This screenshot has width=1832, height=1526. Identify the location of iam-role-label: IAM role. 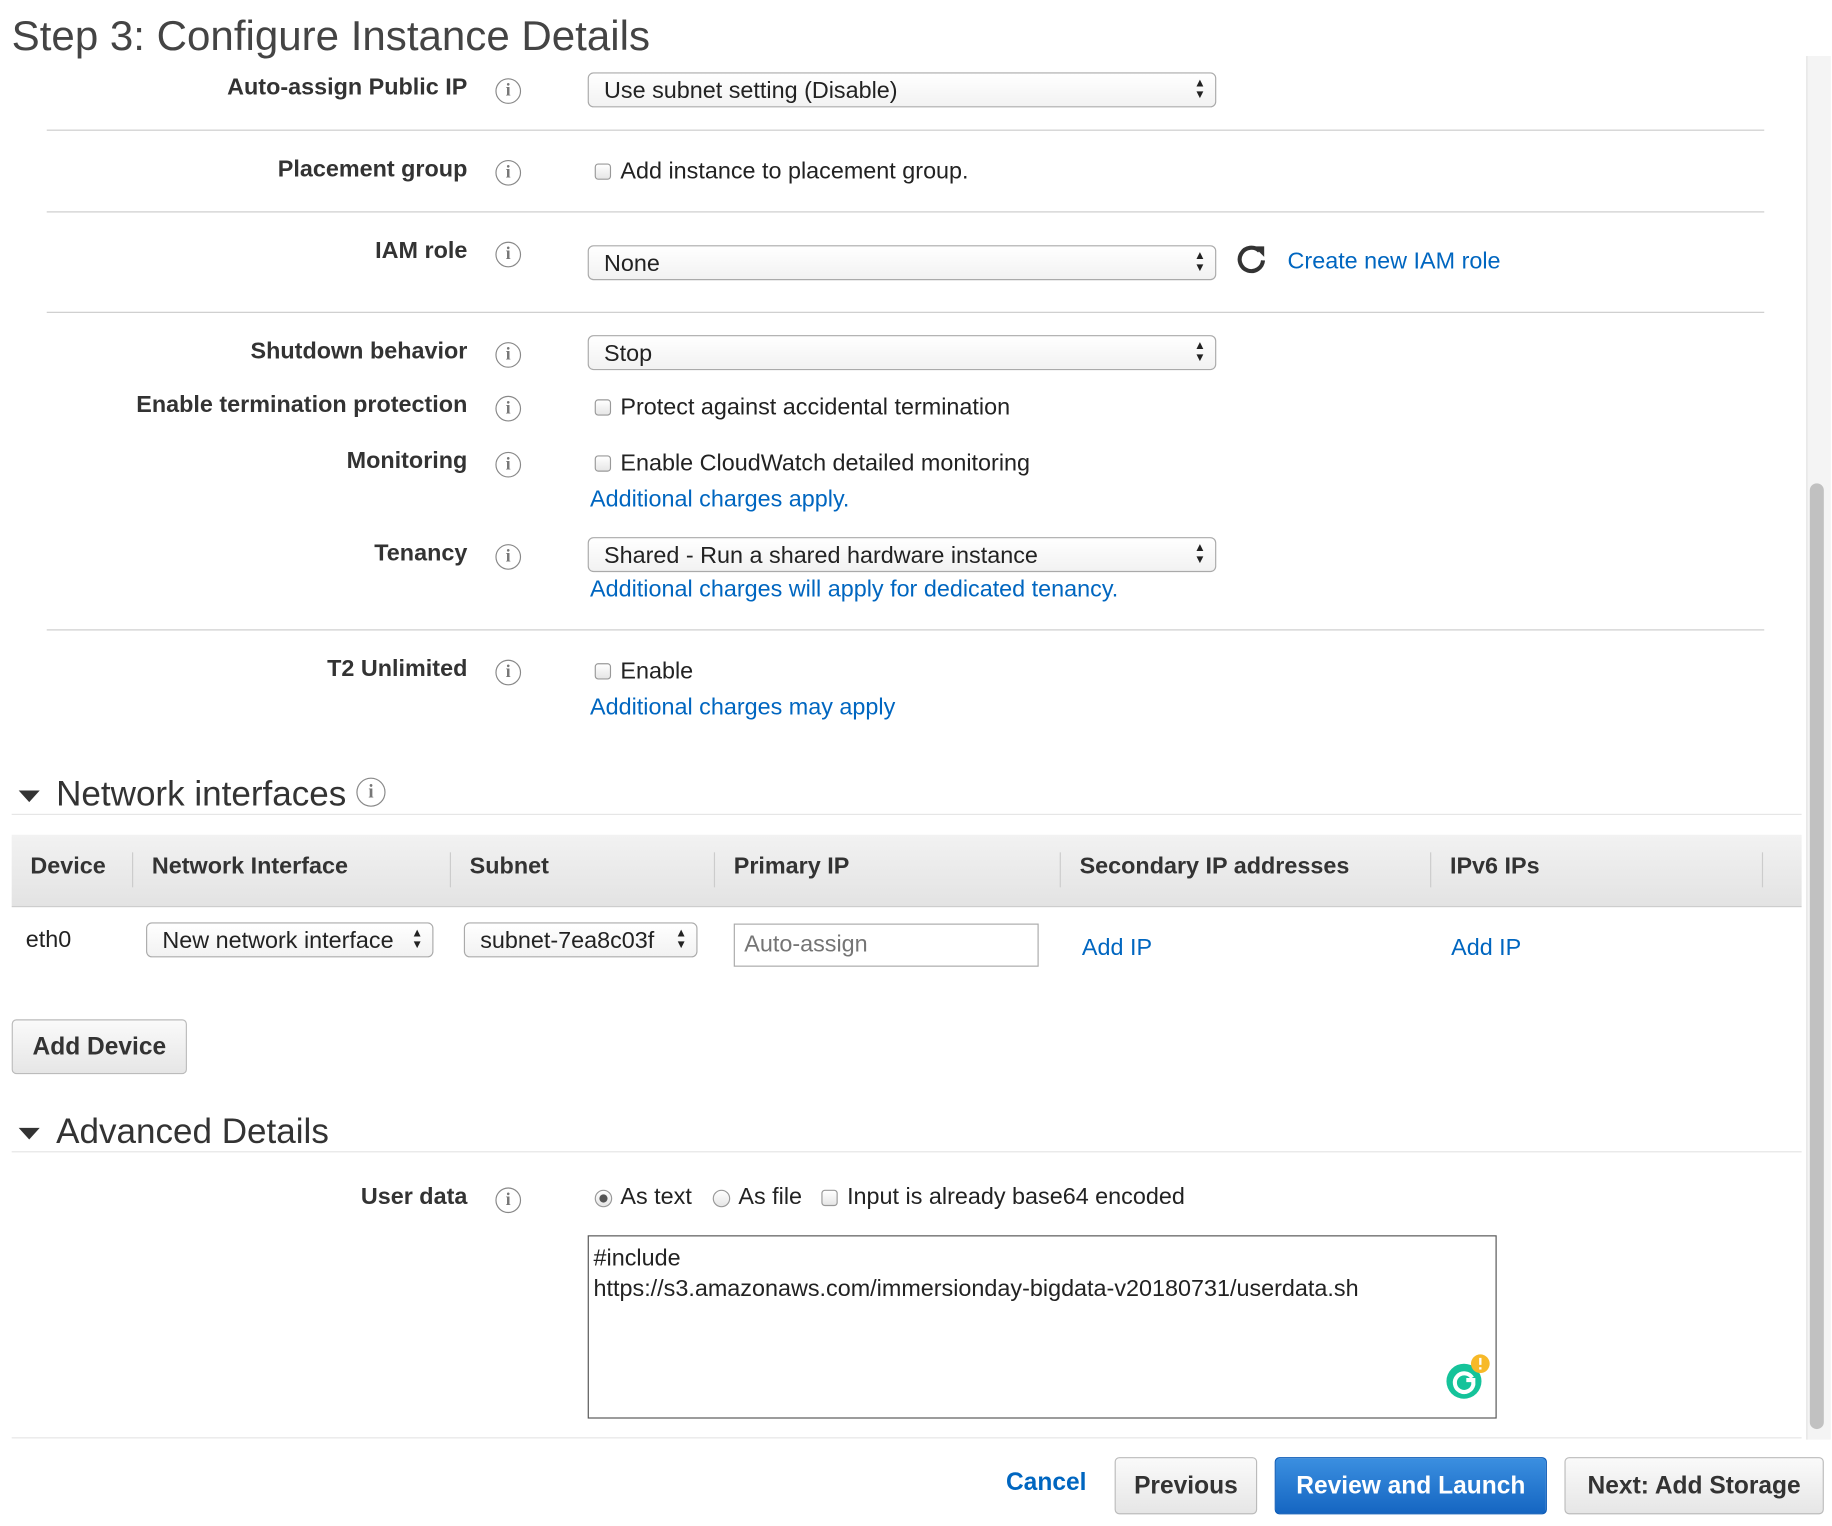
(421, 251).